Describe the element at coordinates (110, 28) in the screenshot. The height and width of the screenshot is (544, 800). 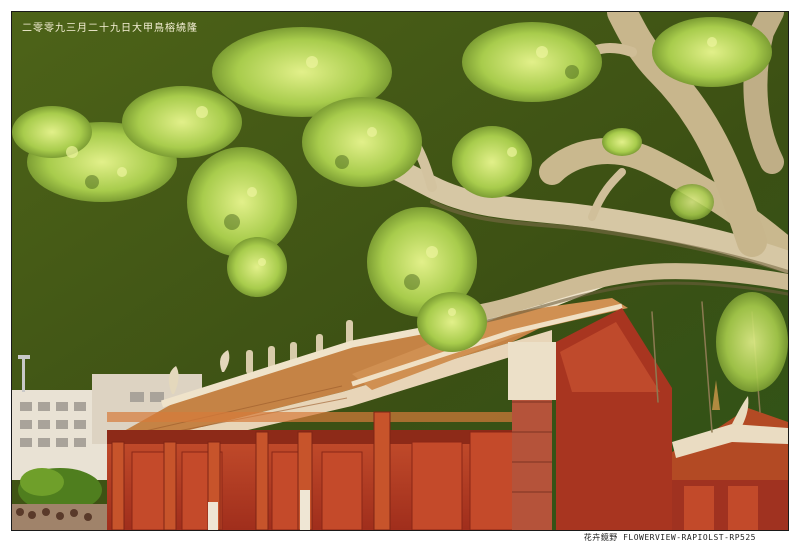
I see `photo-date-caption: 二零零九三月二十九日大甲鳥榕繞隆` at that location.